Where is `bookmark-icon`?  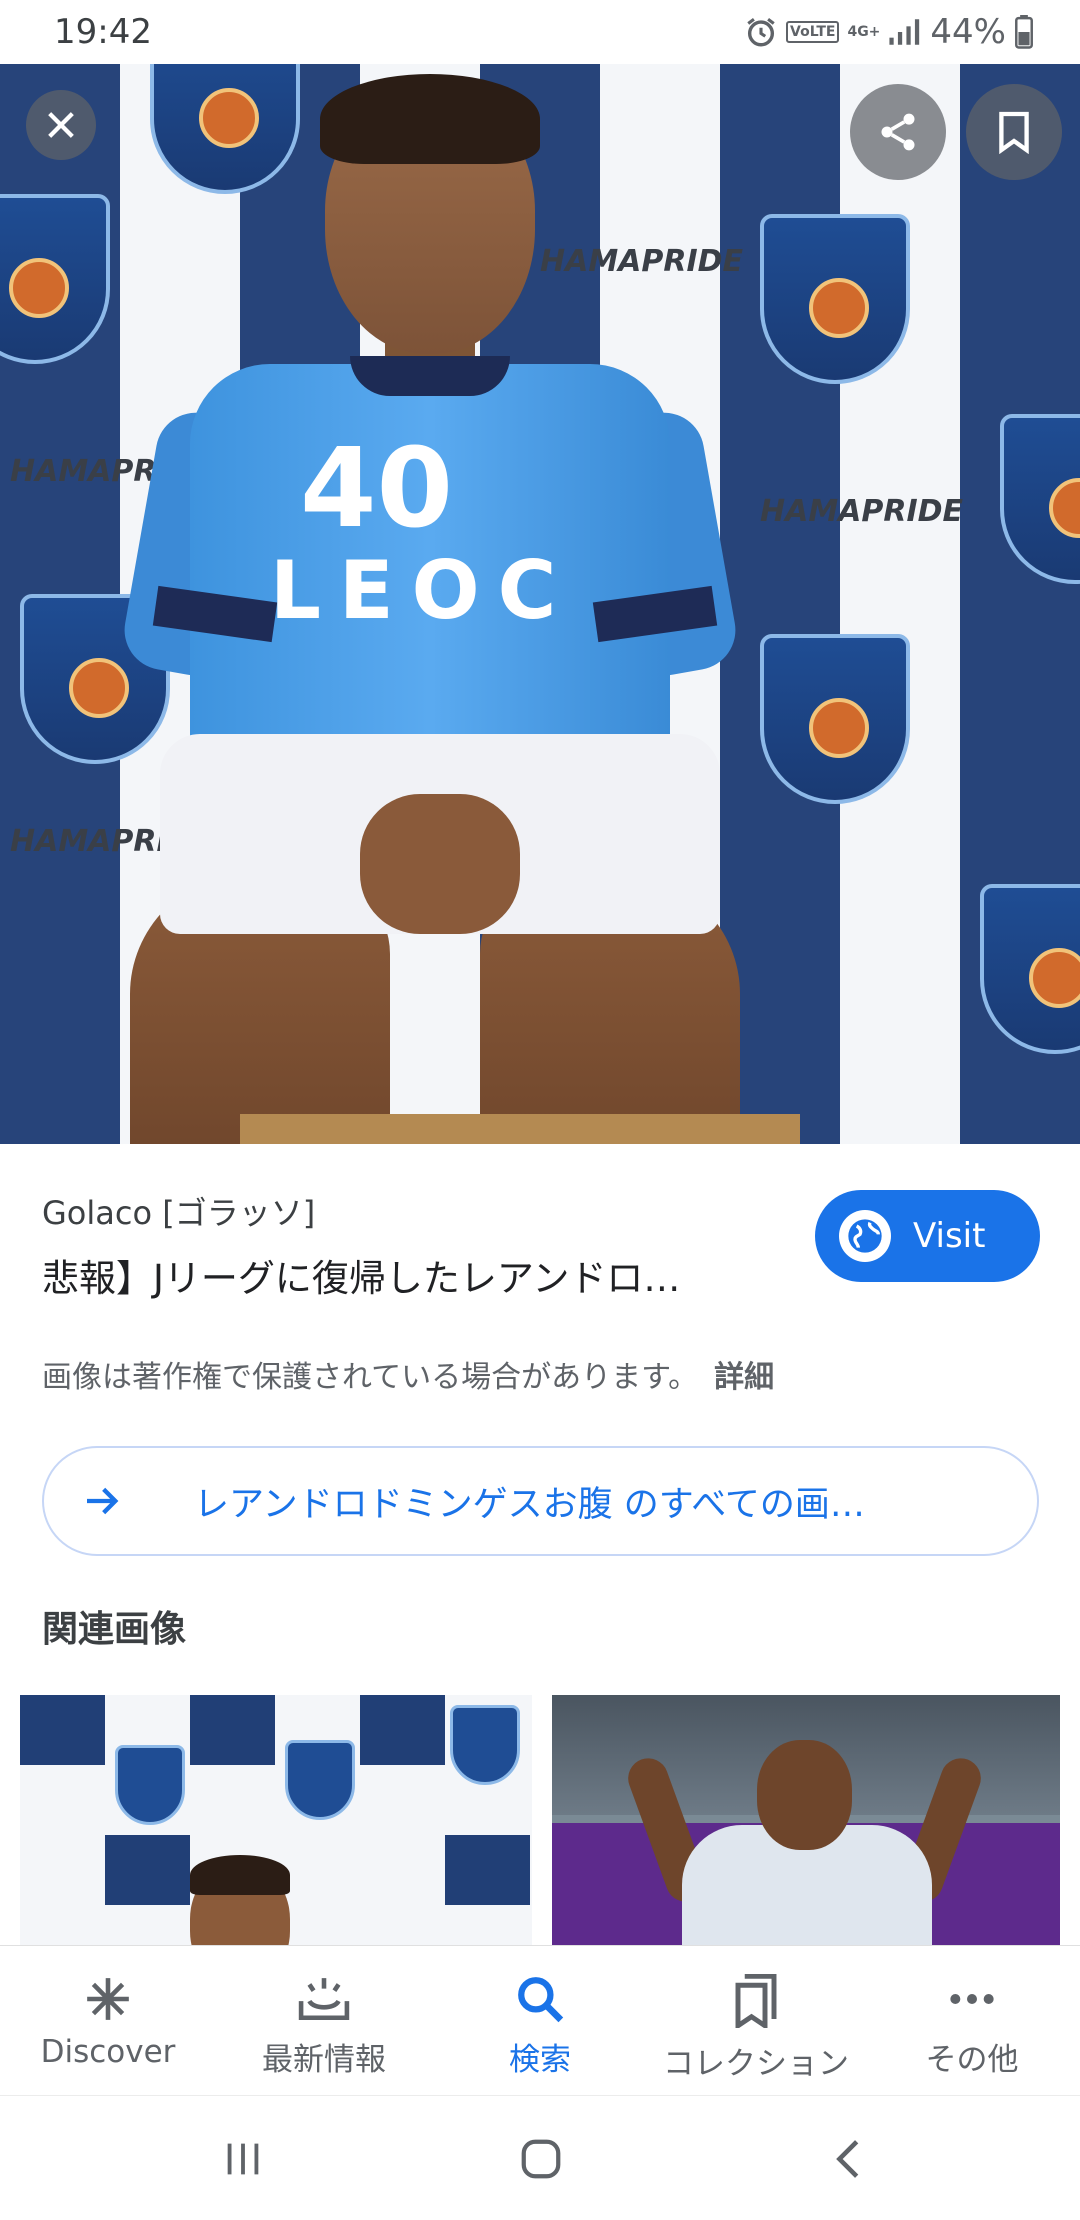
bookmark-icon is located at coordinates (1014, 132).